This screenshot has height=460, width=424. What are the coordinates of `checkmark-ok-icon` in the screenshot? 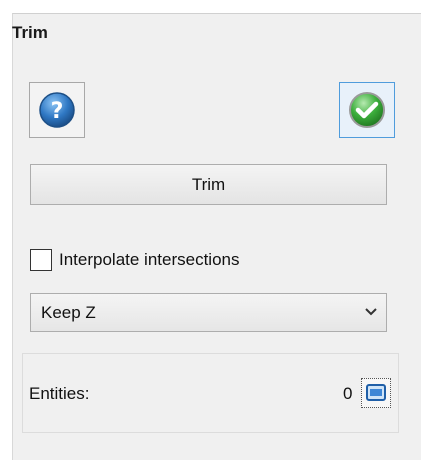 It's located at (367, 110).